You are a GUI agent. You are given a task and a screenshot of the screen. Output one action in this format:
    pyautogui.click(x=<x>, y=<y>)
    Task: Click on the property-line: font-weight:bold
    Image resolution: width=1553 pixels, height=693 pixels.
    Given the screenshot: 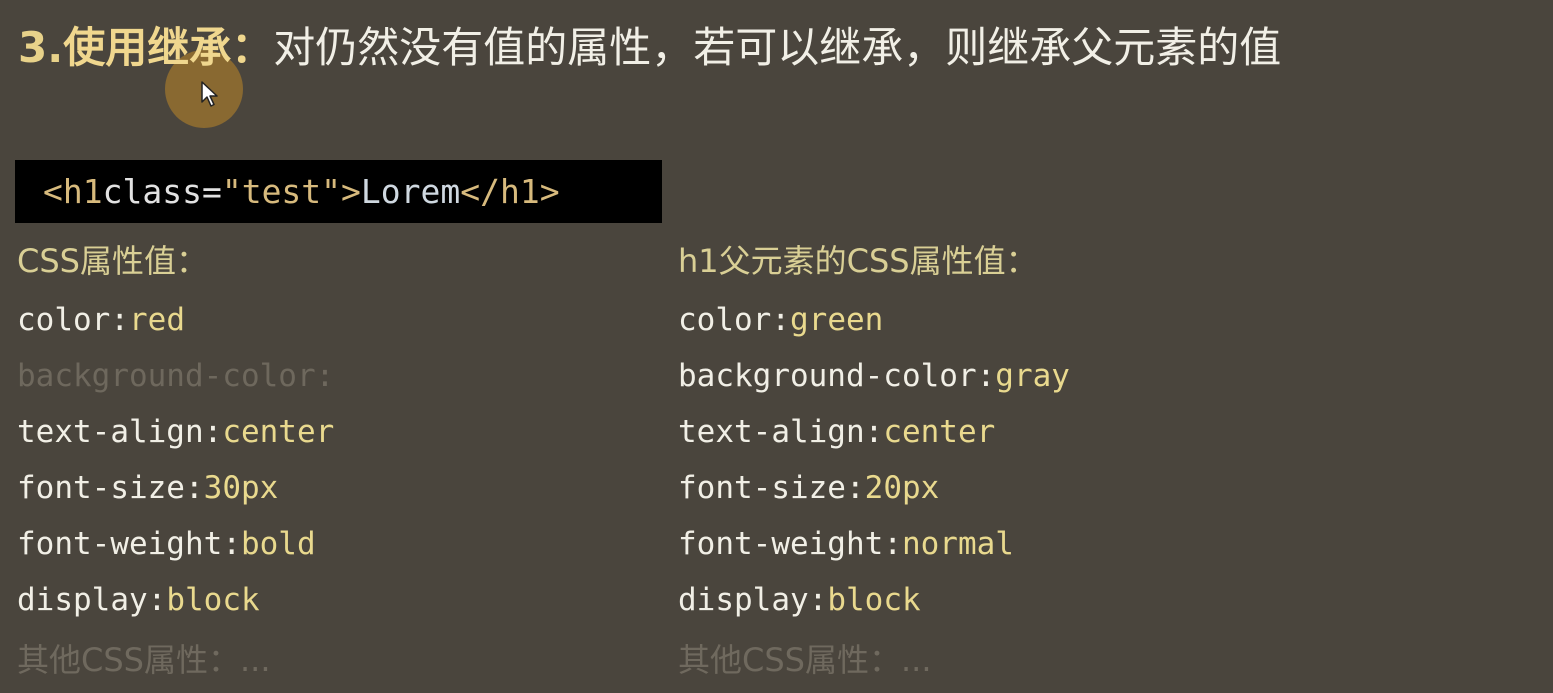 What is the action you would take?
    pyautogui.click(x=166, y=544)
    